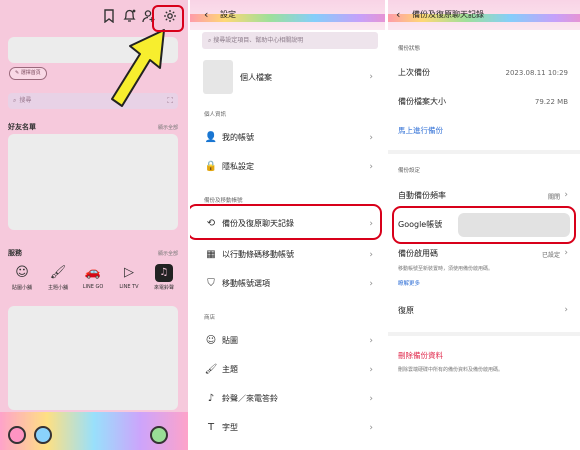 This screenshot has width=580, height=450. What do you see at coordinates (211, 254) in the screenshot?
I see `qr-code-icon: ▦` at bounding box center [211, 254].